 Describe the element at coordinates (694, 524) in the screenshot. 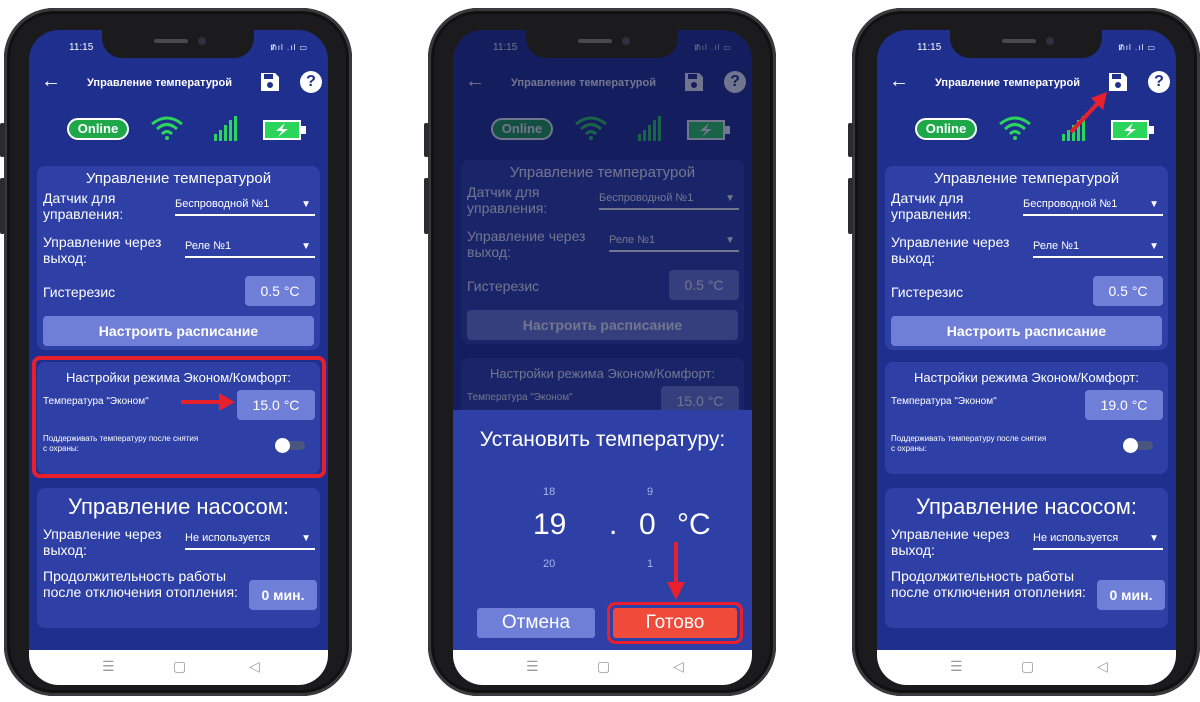

I see `picker-unit: °С` at that location.